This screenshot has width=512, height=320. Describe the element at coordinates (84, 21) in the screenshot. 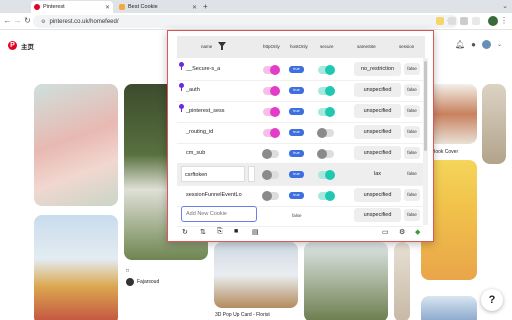

I see `url-text: pinterest.co.uk/homefeed/` at that location.